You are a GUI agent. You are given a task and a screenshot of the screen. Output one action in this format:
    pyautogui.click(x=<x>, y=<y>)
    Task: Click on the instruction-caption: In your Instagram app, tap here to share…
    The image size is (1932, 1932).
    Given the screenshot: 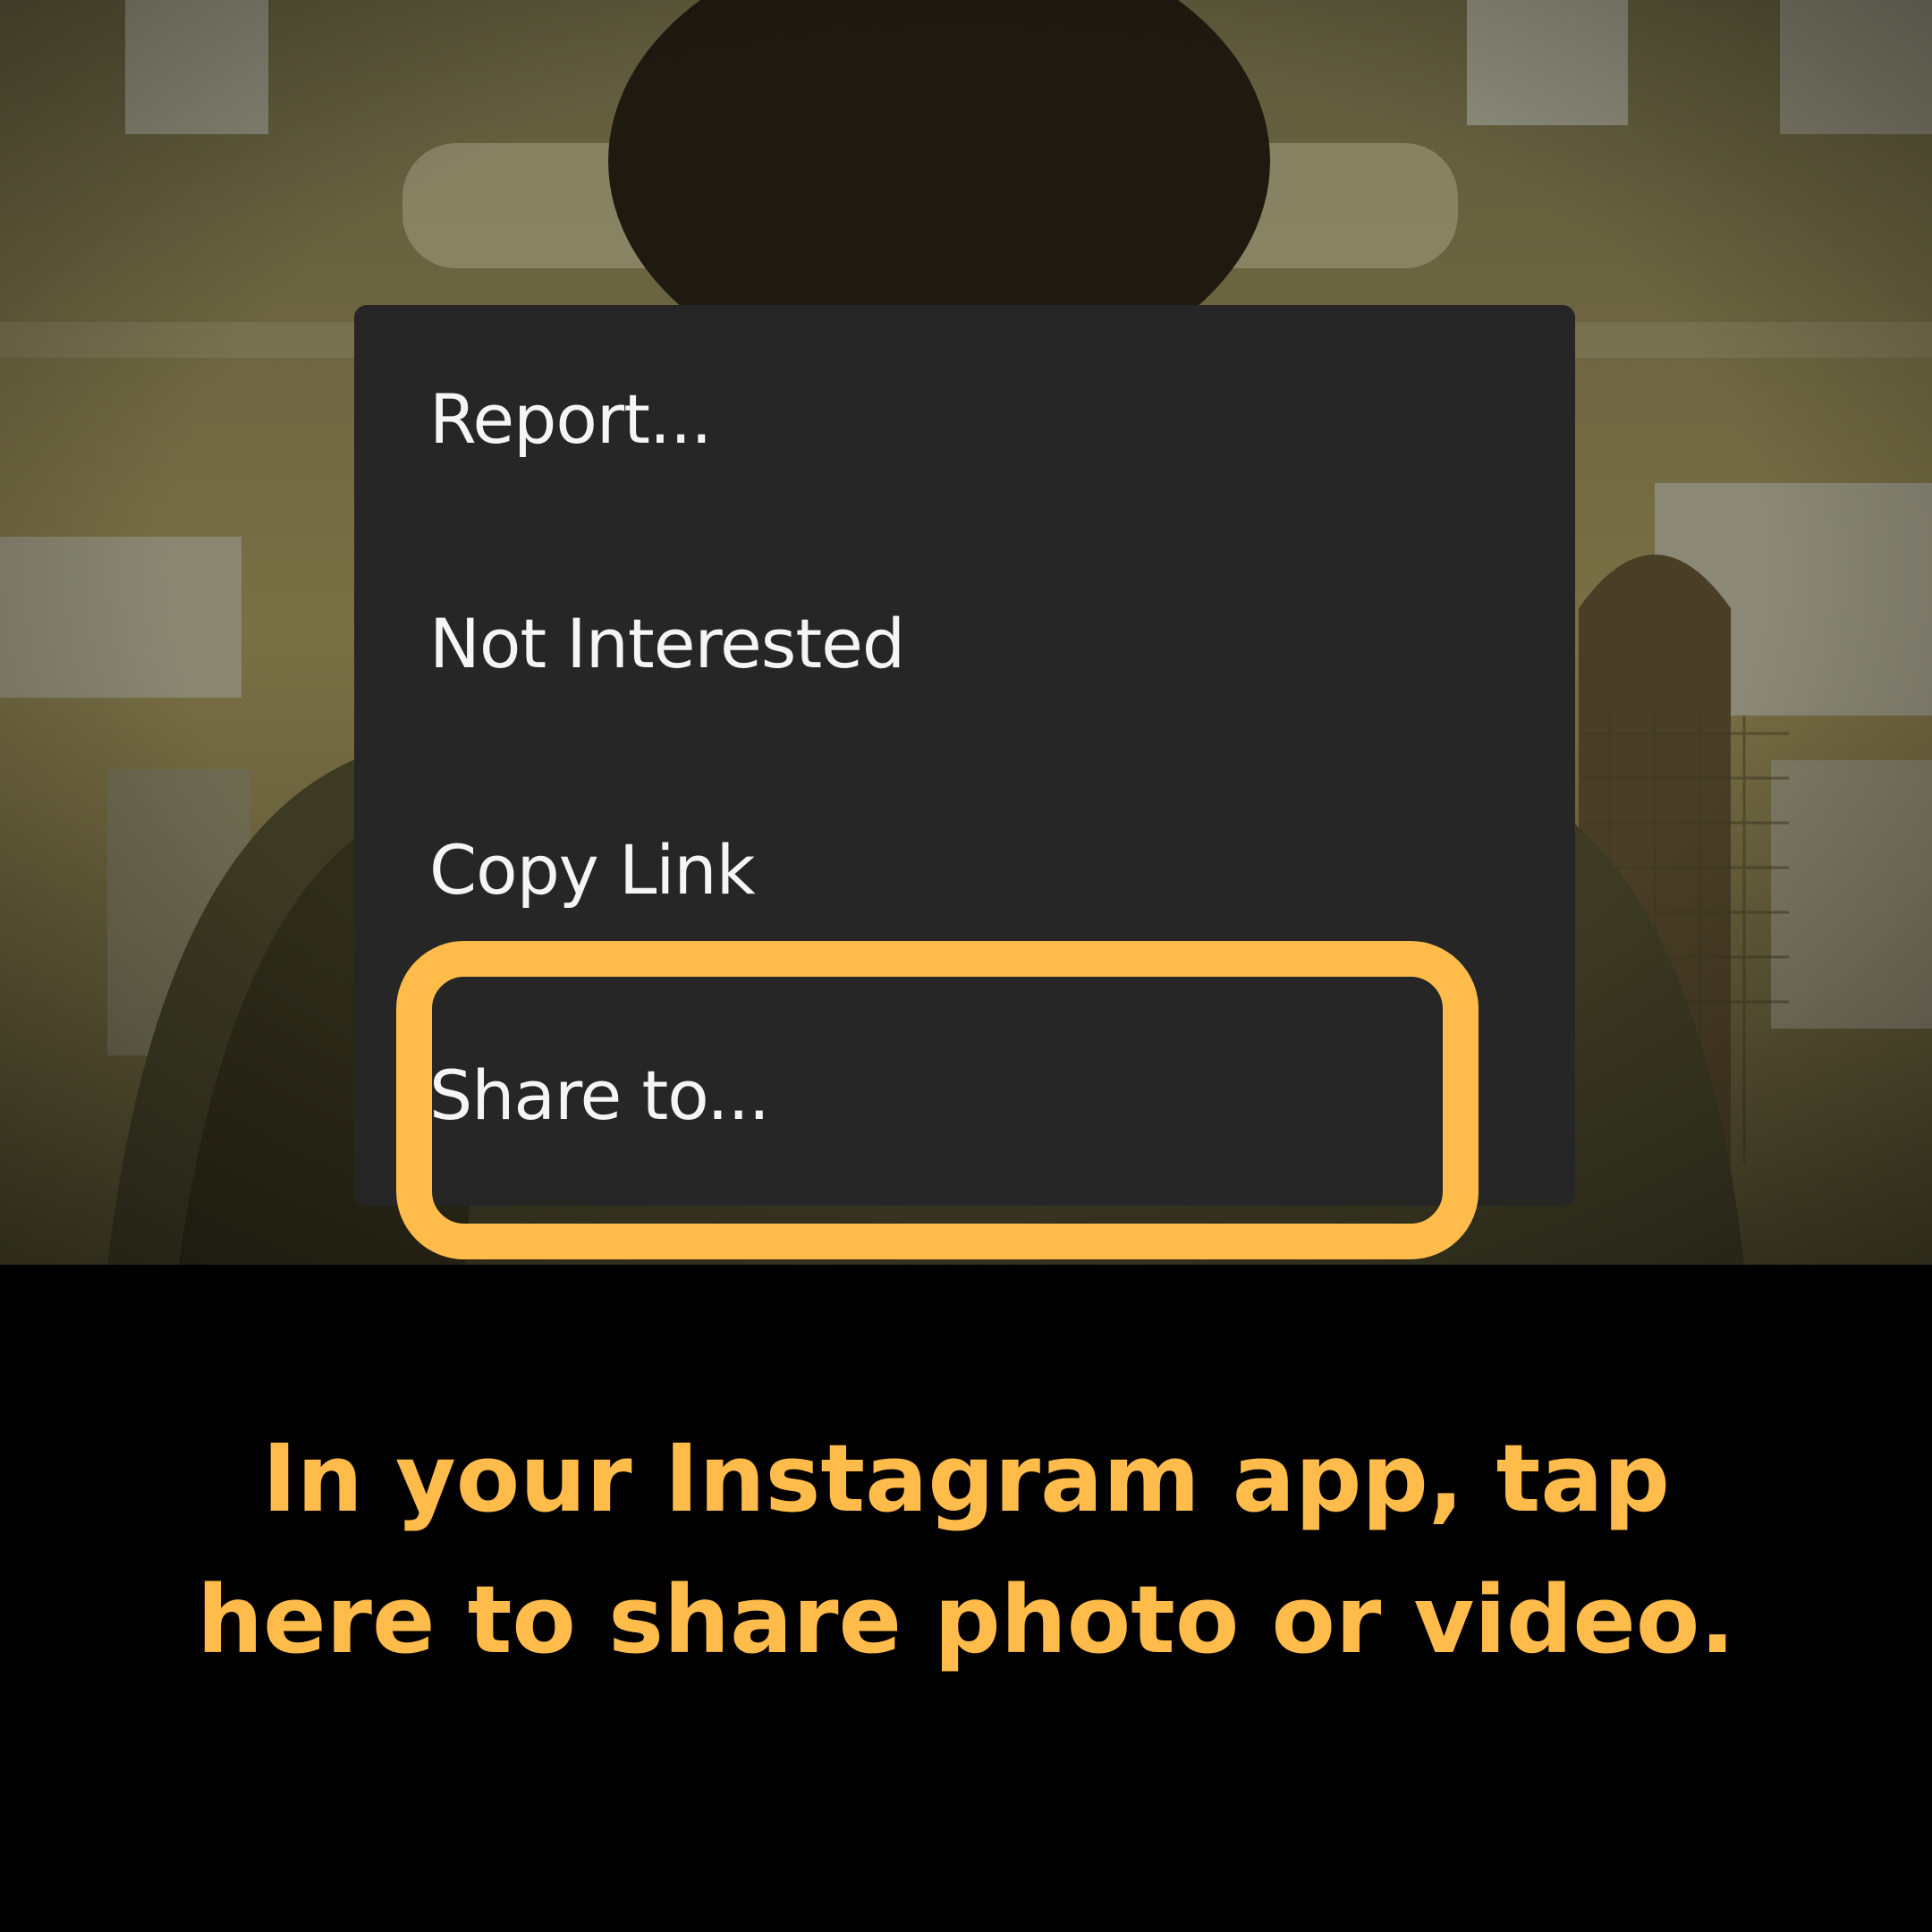 What is the action you would take?
    pyautogui.click(x=966, y=1549)
    